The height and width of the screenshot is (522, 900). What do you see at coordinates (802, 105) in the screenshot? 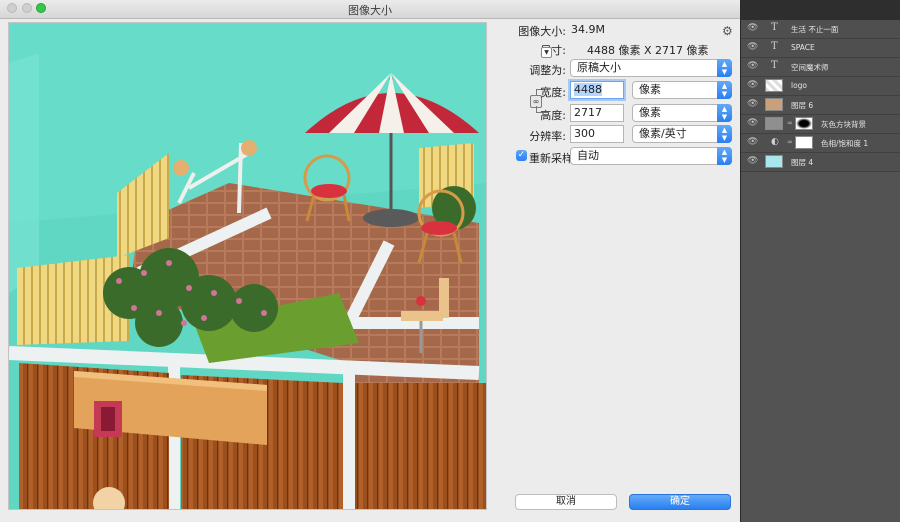
I see `layer-name: 图层 6` at bounding box center [802, 105].